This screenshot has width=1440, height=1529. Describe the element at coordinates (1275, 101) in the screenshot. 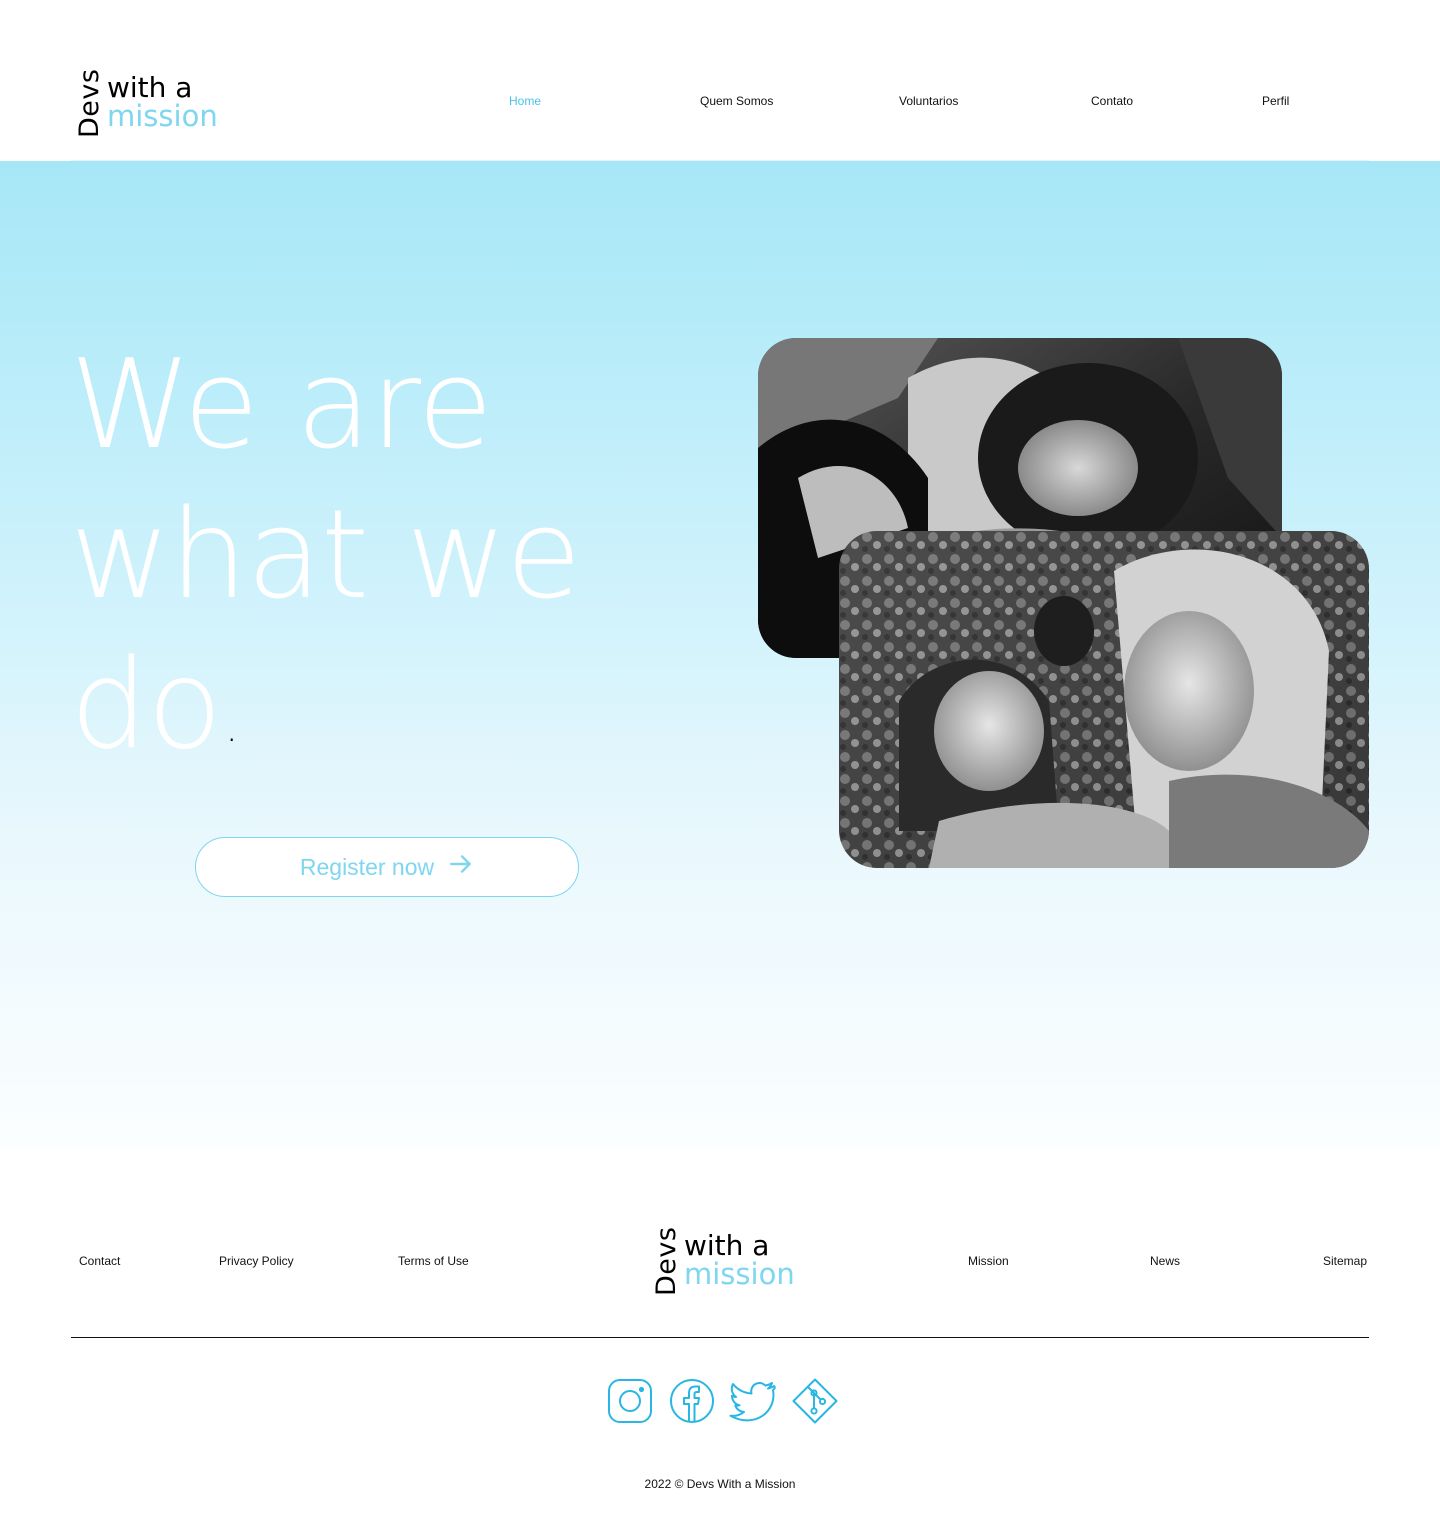

I see `nav-perfil: Perfil` at that location.